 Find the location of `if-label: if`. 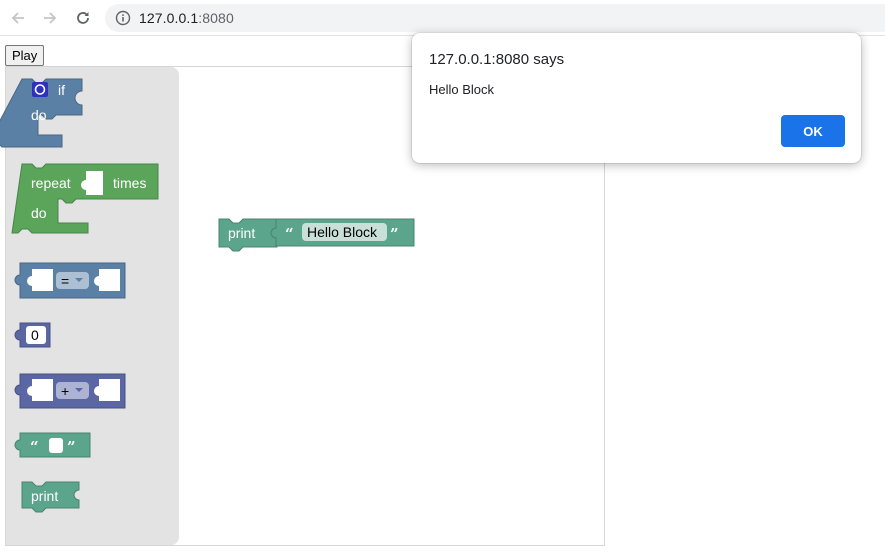

if-label: if is located at coordinates (61, 90).